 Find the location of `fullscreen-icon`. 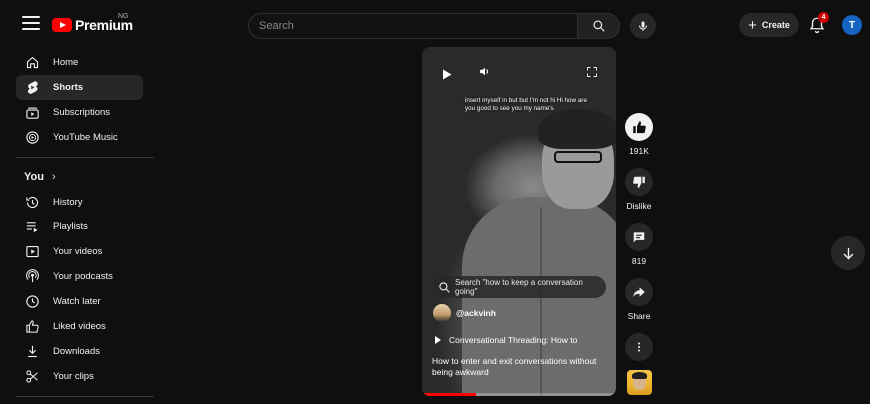

fullscreen-icon is located at coordinates (592, 72).